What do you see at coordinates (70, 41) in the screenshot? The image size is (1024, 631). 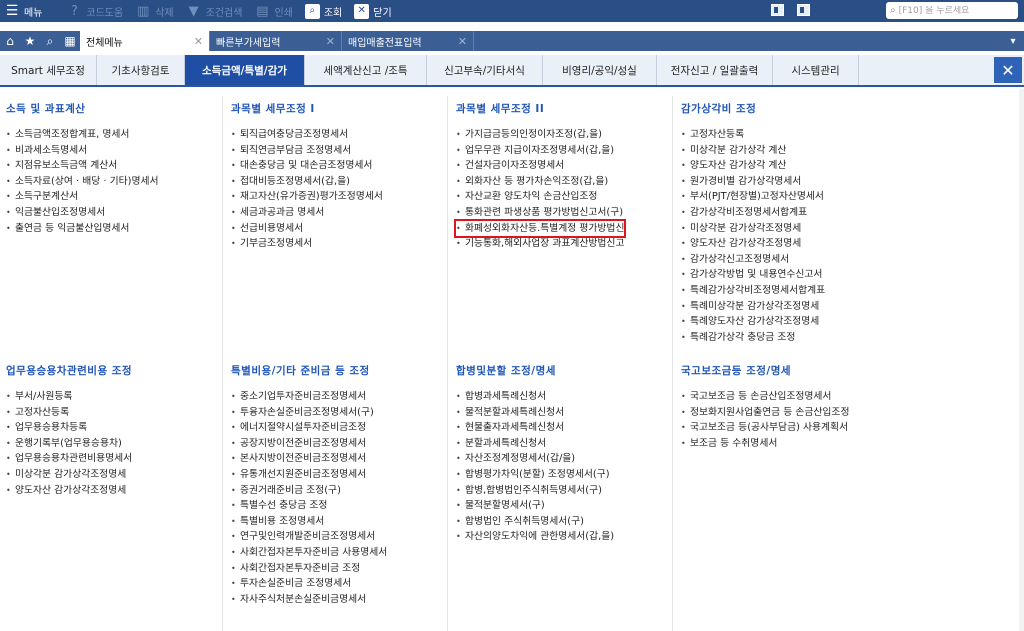 I see `grid-icon: ▦` at bounding box center [70, 41].